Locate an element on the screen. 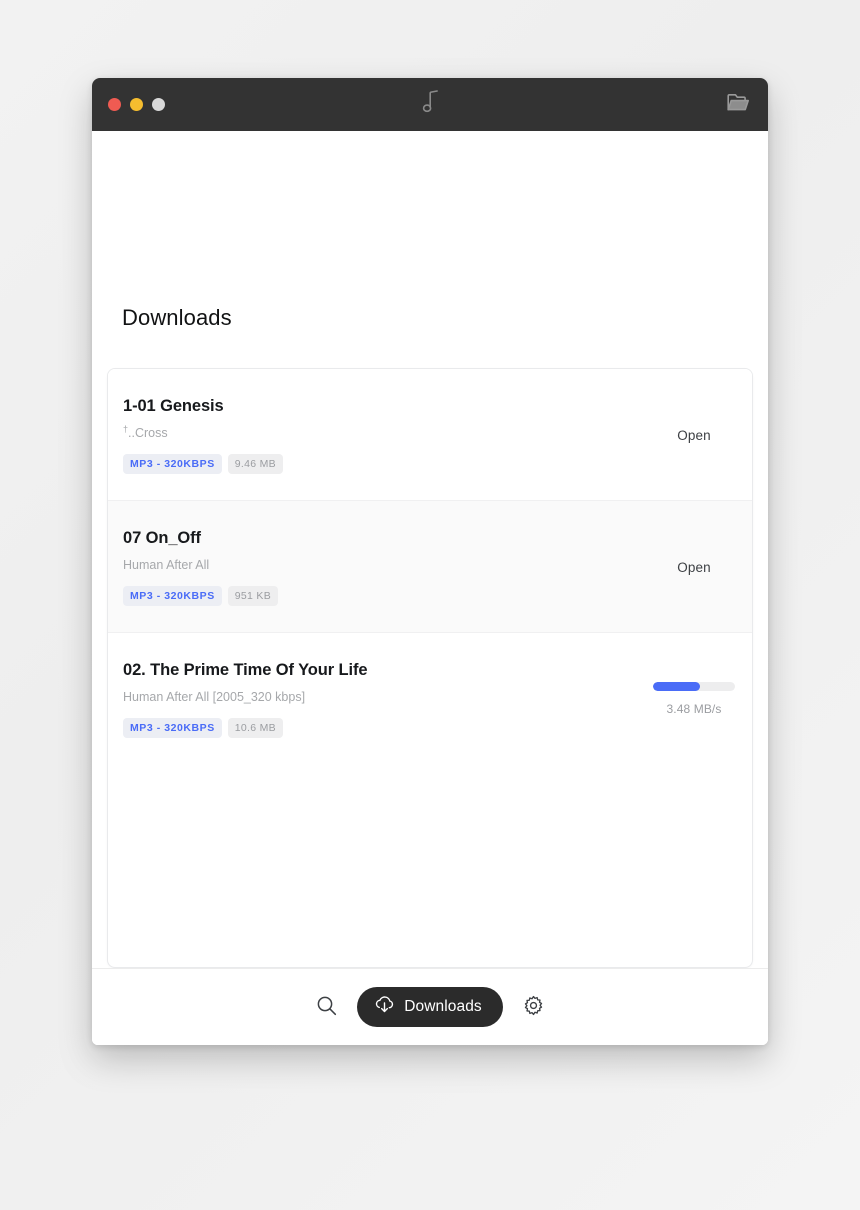 The width and height of the screenshot is (860, 1210). download-badges: MP3 - 320KBPS 951 KB is located at coordinates (378, 595).